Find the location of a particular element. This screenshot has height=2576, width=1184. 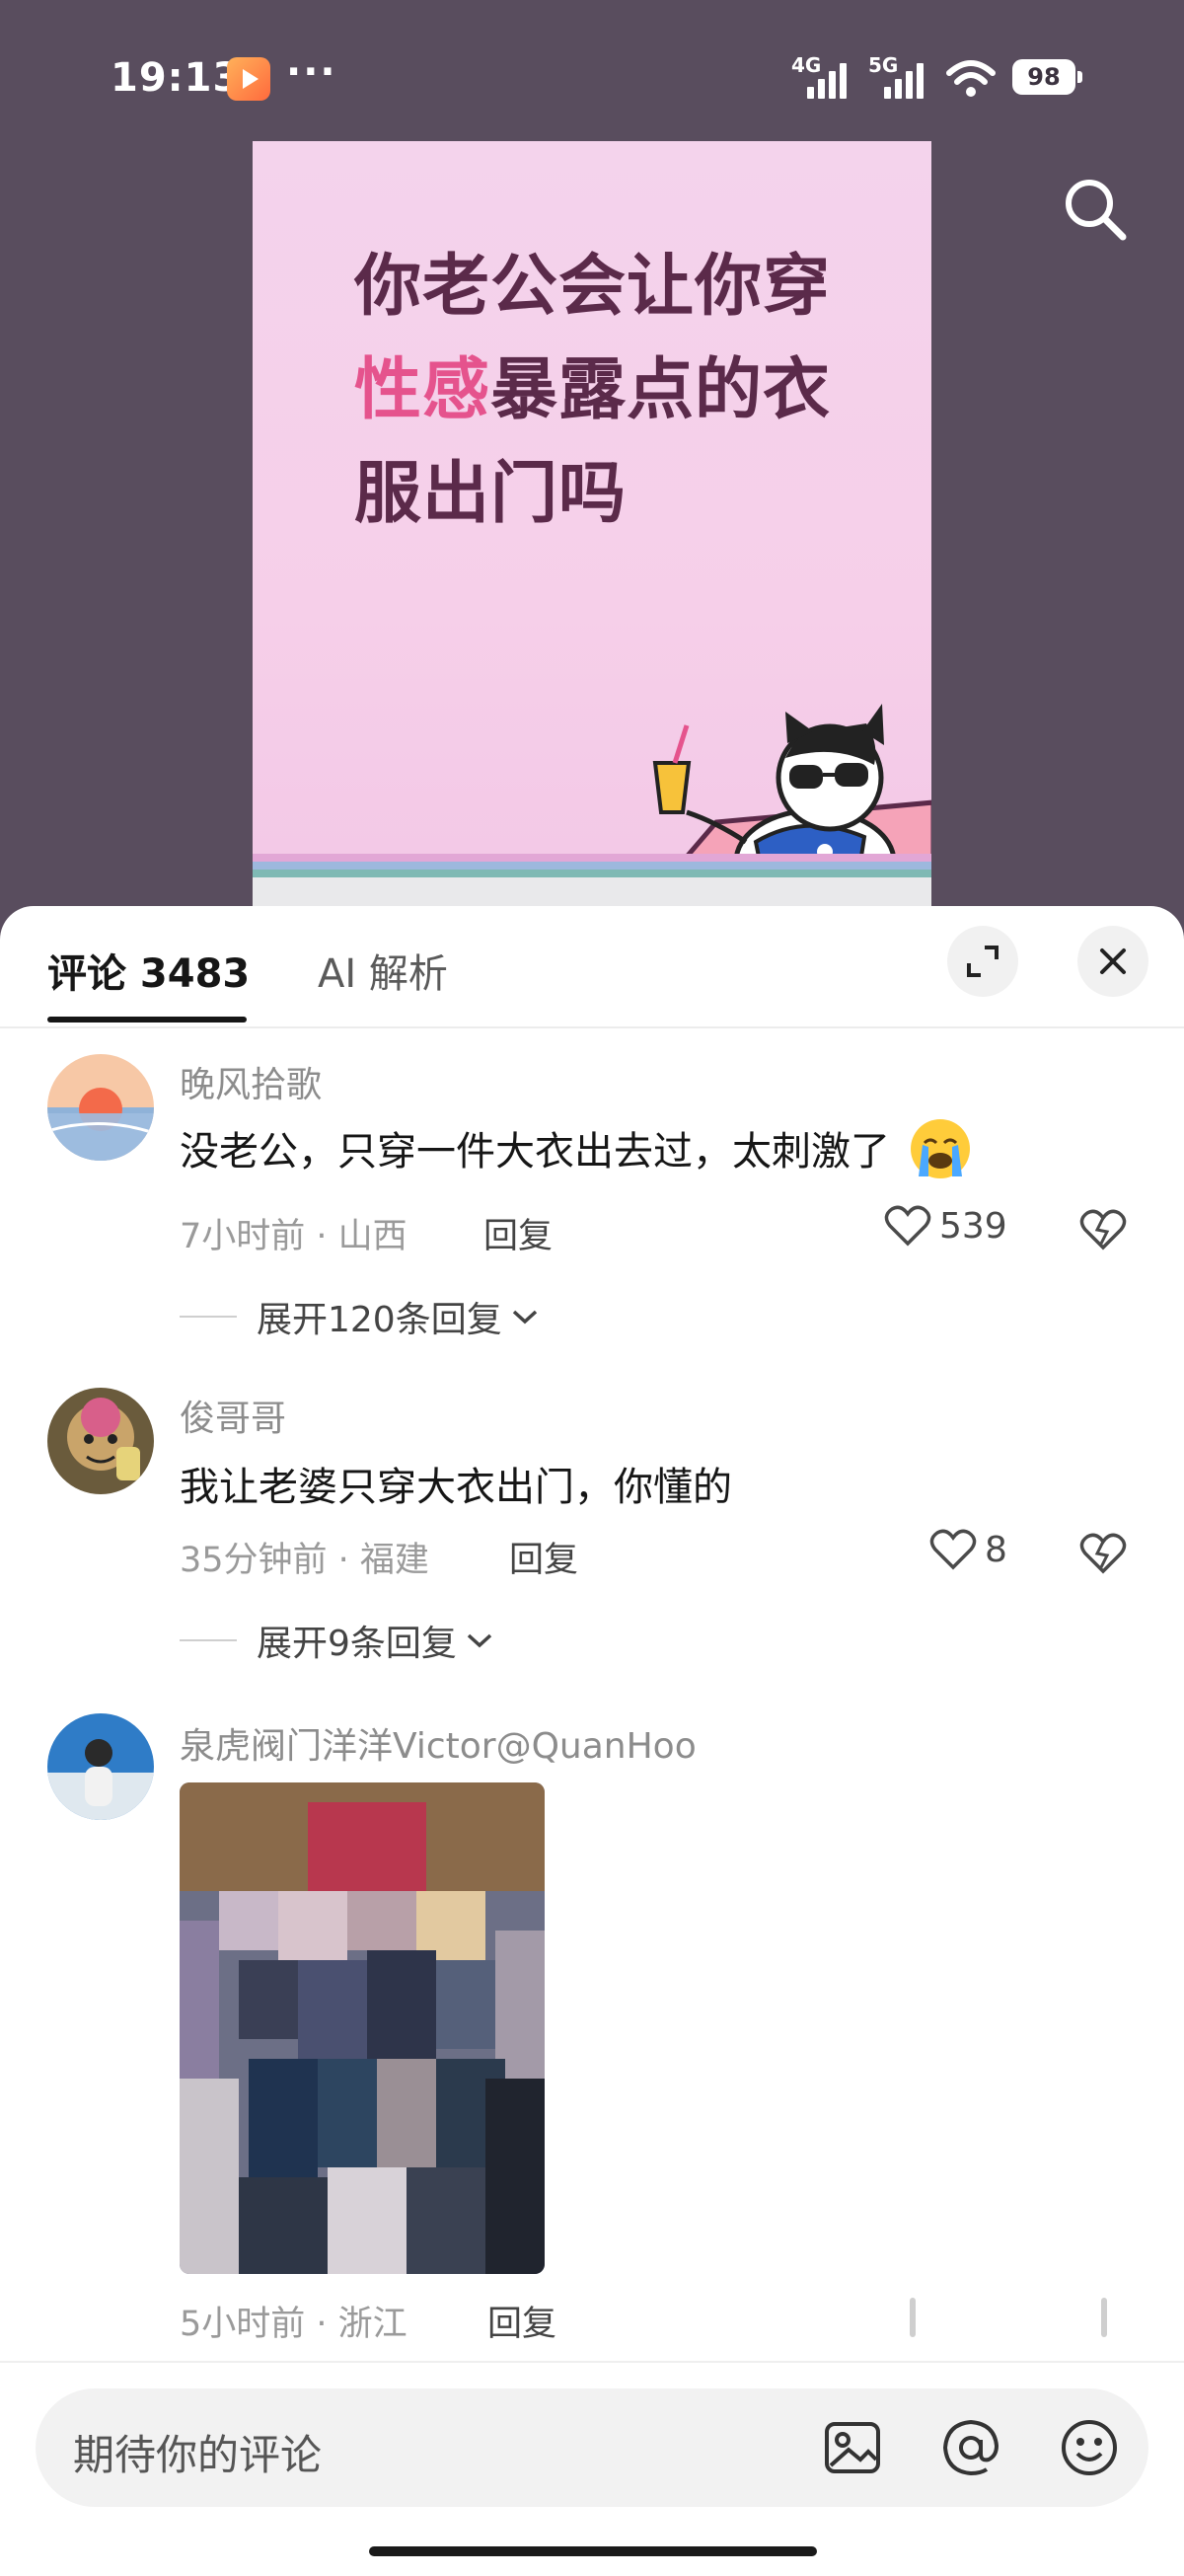

expand-replies-button: 展开9条回复 is located at coordinates (337, 1640).